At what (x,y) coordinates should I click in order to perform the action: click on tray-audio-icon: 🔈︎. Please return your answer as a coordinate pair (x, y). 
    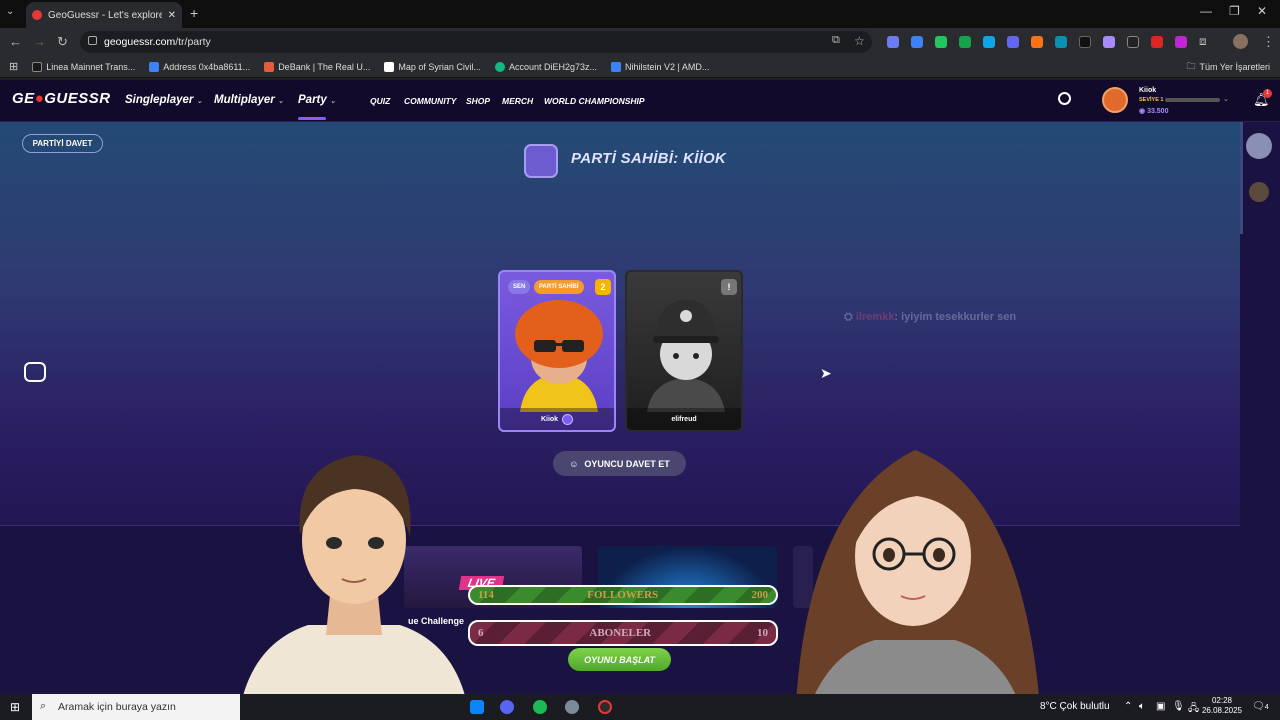
    Looking at the image, I should click on (1142, 706).